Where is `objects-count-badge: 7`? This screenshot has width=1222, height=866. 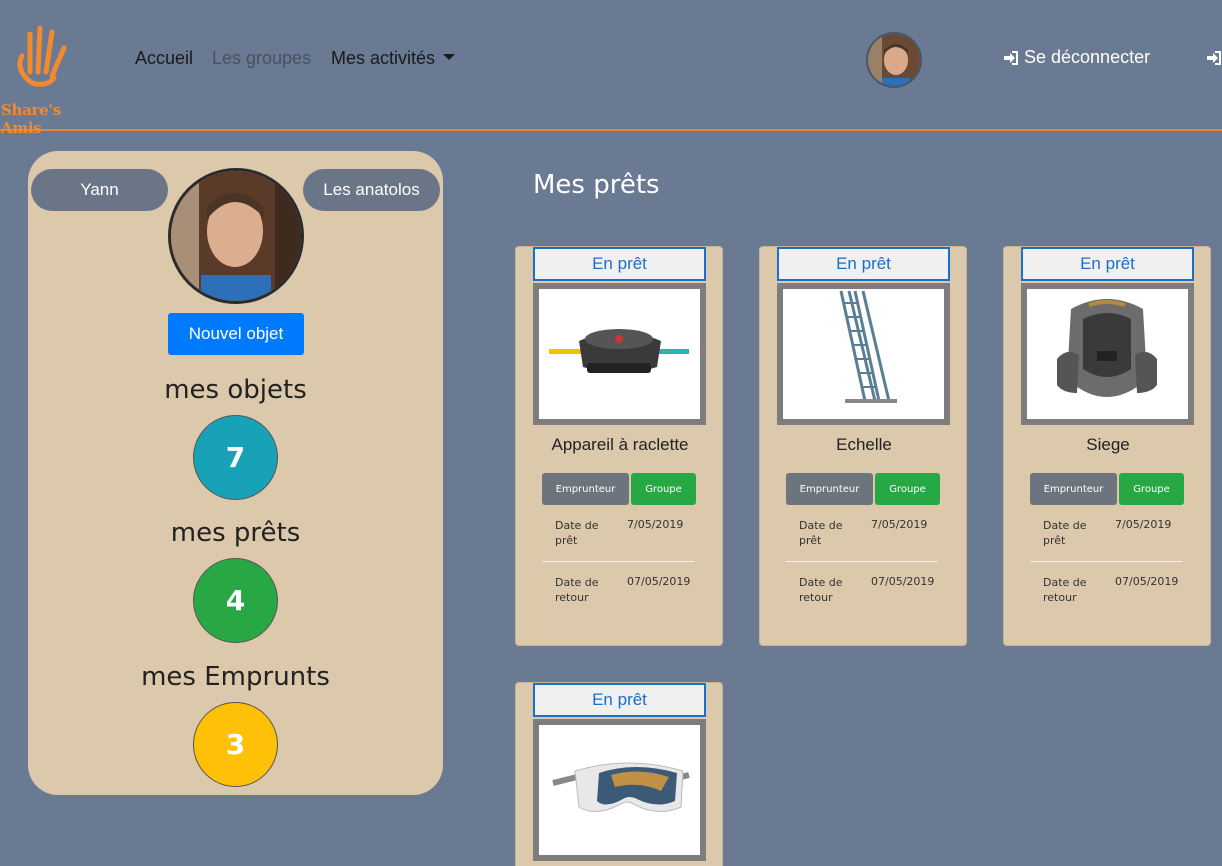 objects-count-badge: 7 is located at coordinates (235, 457).